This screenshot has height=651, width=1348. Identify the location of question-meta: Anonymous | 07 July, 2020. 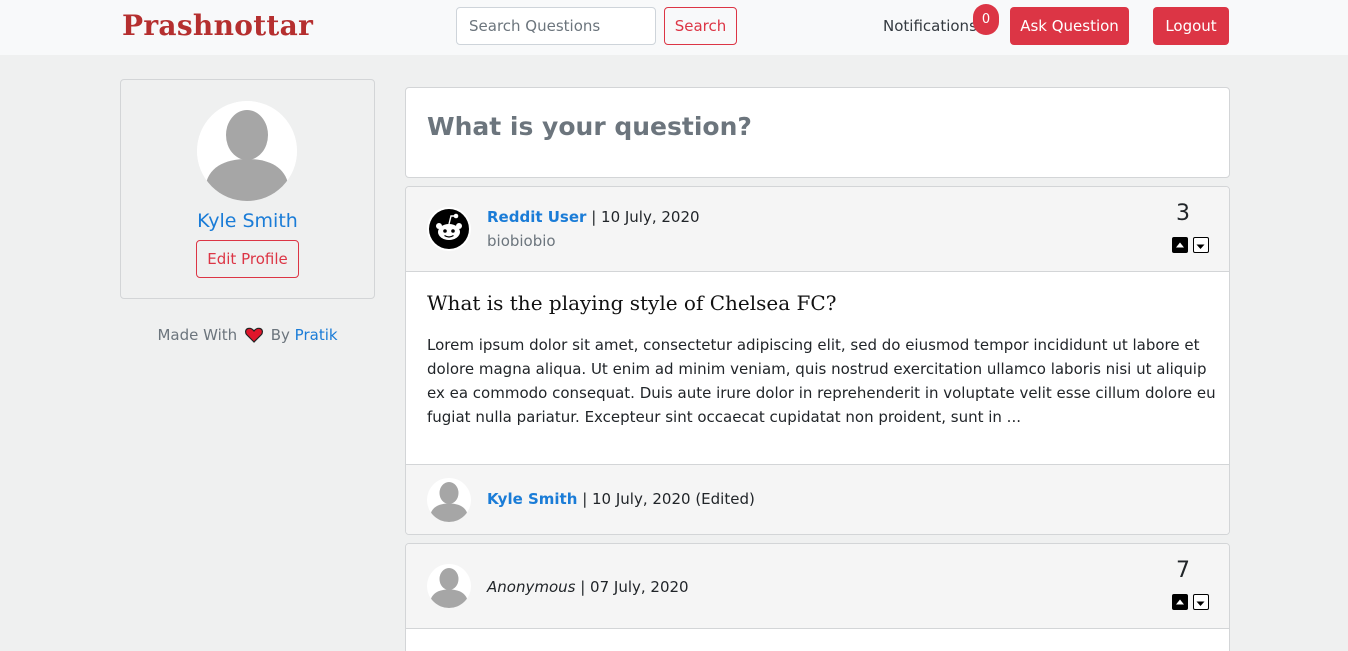
(588, 587).